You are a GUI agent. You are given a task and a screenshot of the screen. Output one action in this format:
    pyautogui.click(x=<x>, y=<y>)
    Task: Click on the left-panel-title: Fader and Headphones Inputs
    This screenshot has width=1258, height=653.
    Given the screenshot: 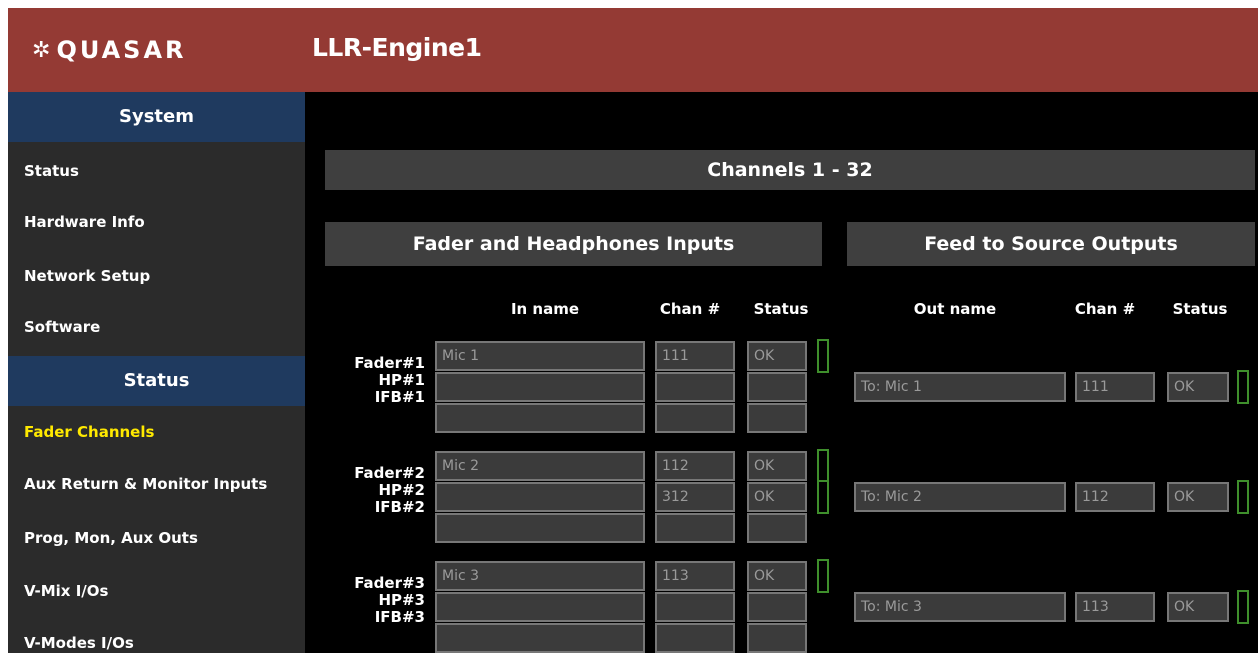 What is the action you would take?
    pyautogui.click(x=573, y=244)
    